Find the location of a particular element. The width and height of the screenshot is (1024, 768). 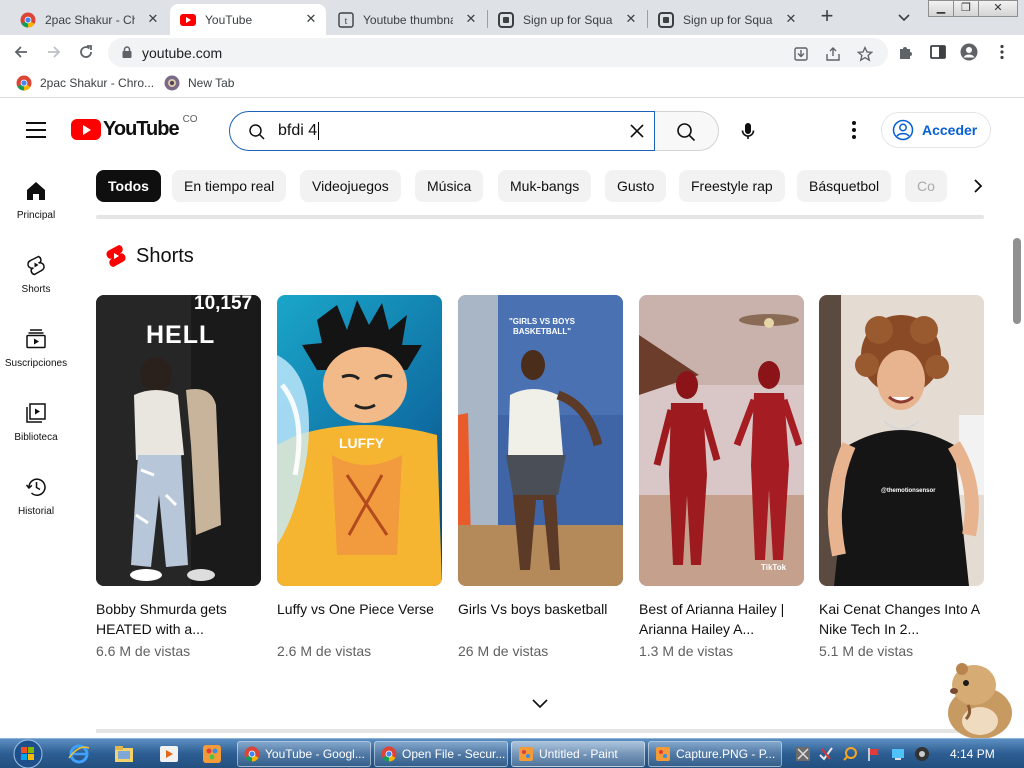

guide-item-shorts: Shorts is located at coordinates (36, 274).